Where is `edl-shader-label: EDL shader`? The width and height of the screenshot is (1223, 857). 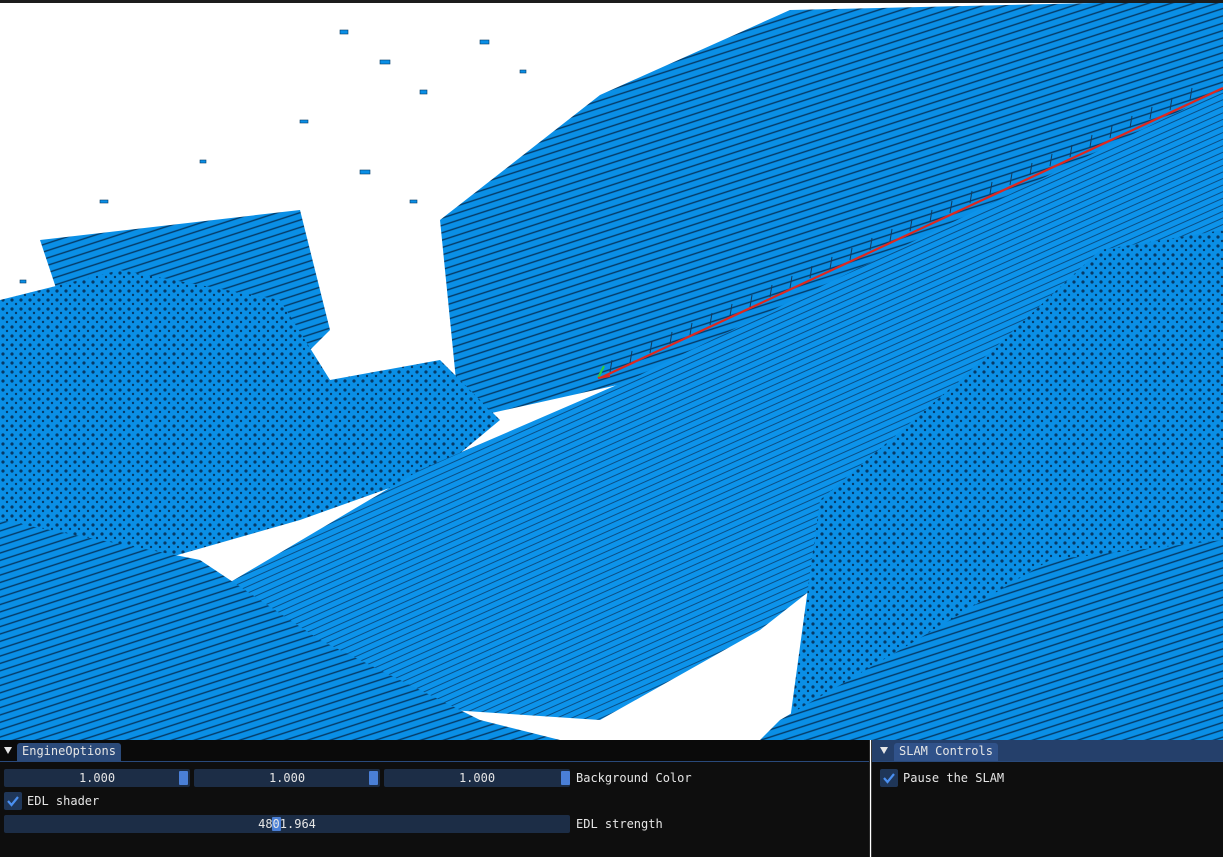
edl-shader-label: EDL shader is located at coordinates (63, 801).